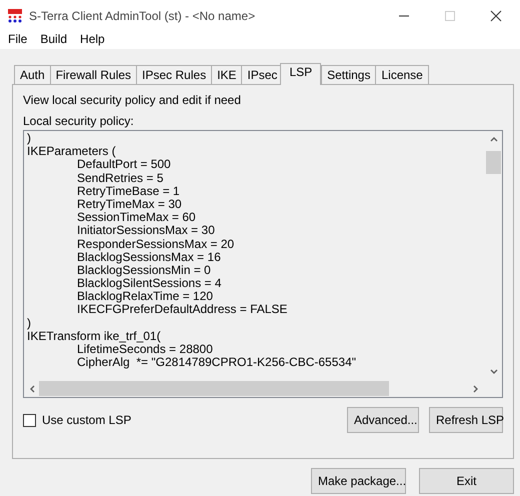  What do you see at coordinates (466, 420) in the screenshot?
I see `button: Refresh LSP` at bounding box center [466, 420].